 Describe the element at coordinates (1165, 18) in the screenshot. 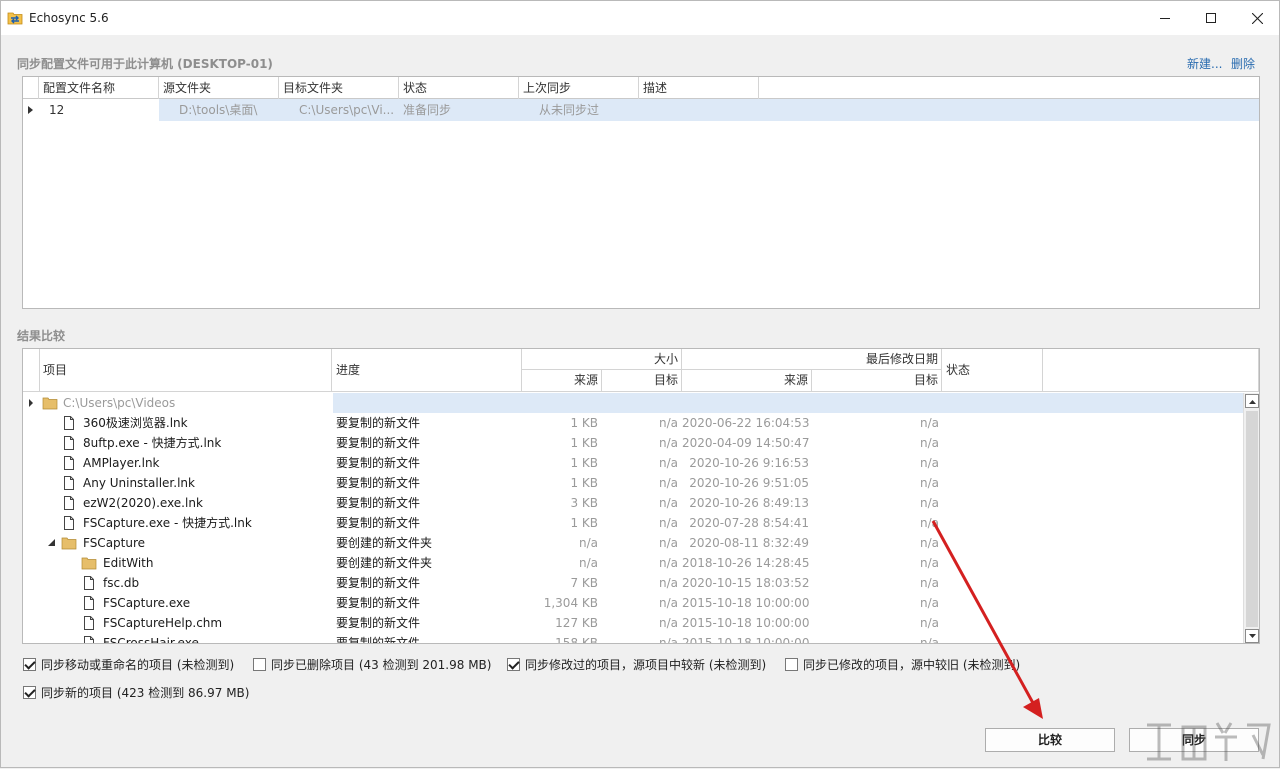

I see `minimize-button` at that location.